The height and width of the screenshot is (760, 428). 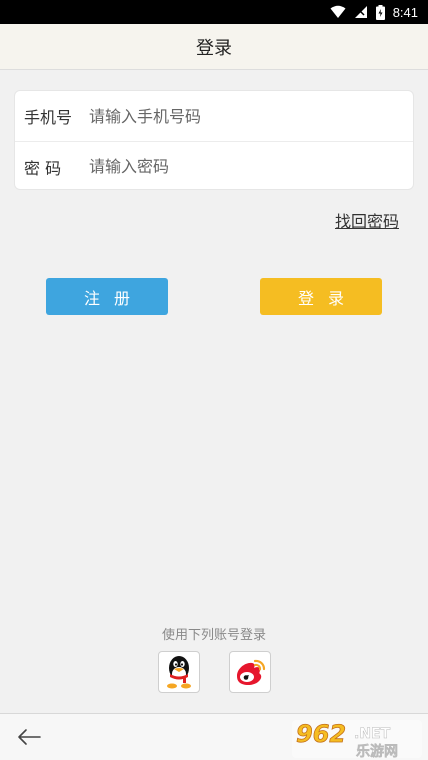 I want to click on watermark-domain: .NET, so click(x=372, y=734).